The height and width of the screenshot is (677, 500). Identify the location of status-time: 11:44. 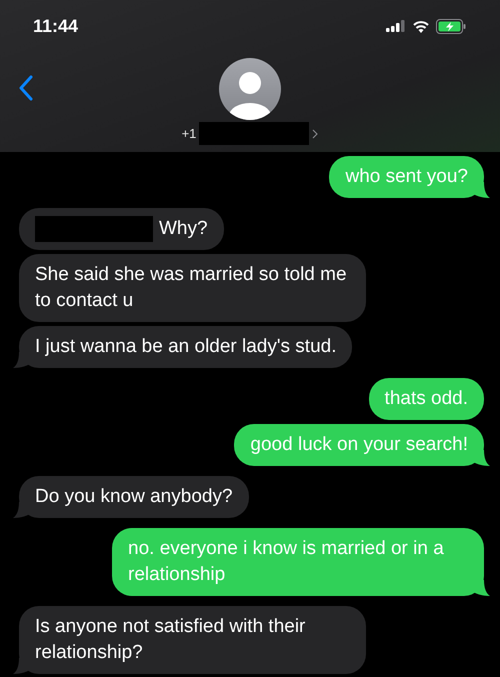
(55, 26).